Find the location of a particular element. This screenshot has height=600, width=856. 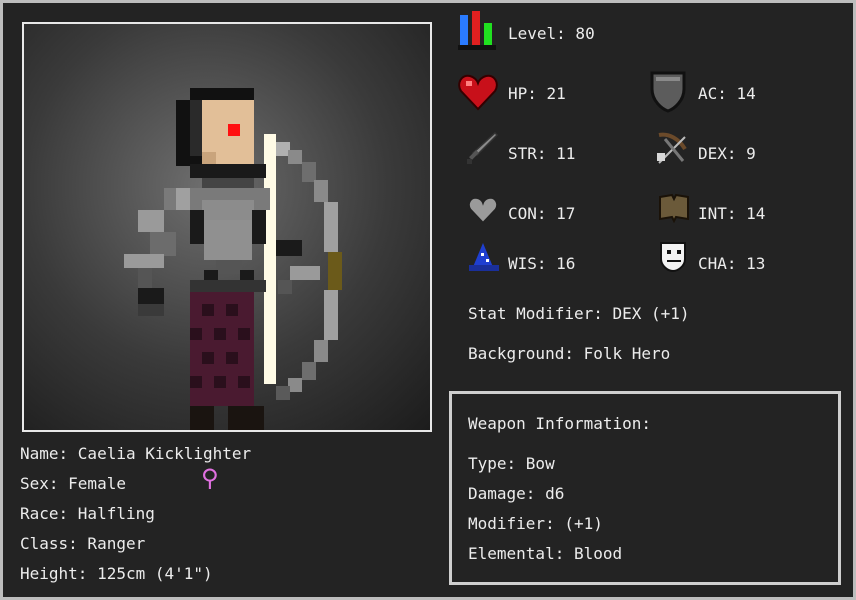

background-text: Background: Folk Hero is located at coordinates (569, 353).